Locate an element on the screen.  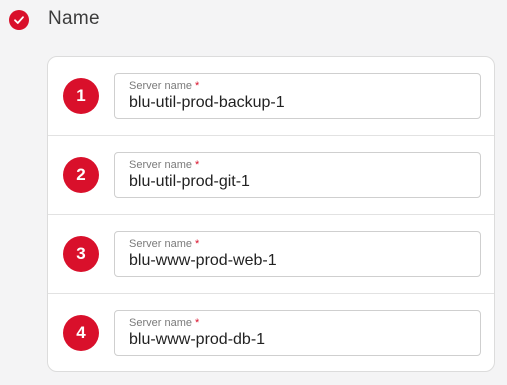
step-header: Name is located at coordinates (253, 20).